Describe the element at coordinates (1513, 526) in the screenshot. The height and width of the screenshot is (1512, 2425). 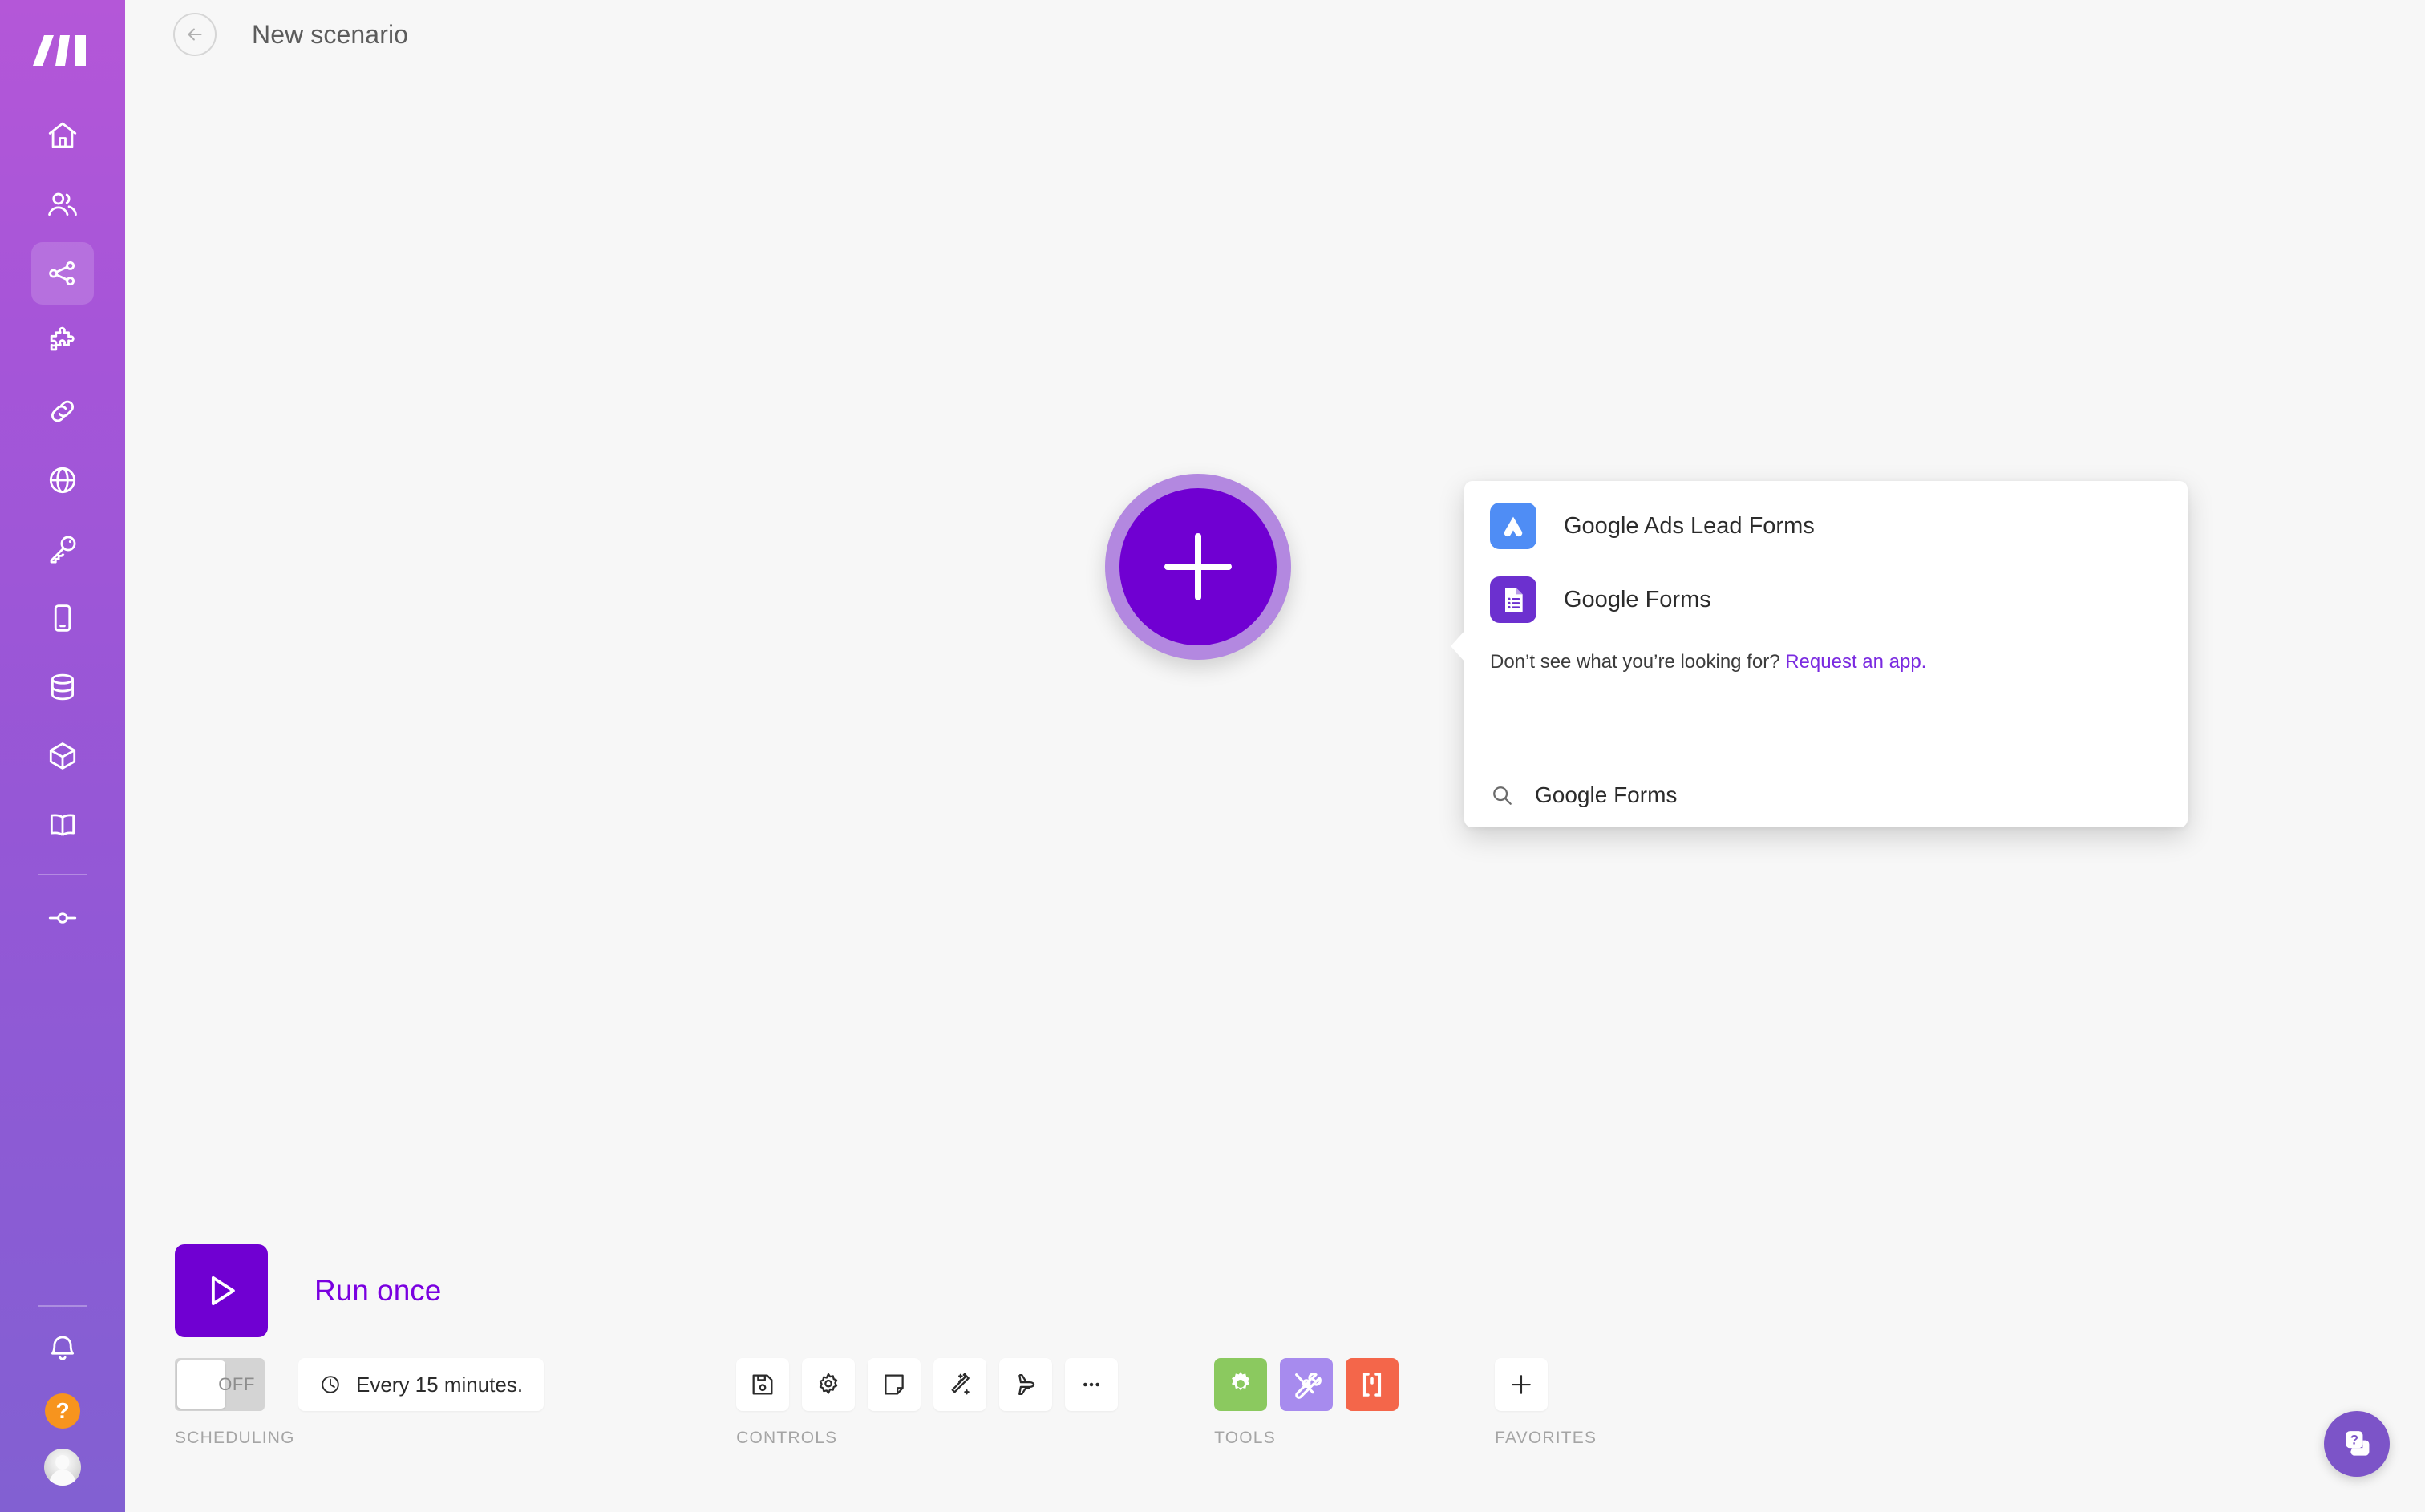
I see `google-ads-lead-forms-icon` at that location.